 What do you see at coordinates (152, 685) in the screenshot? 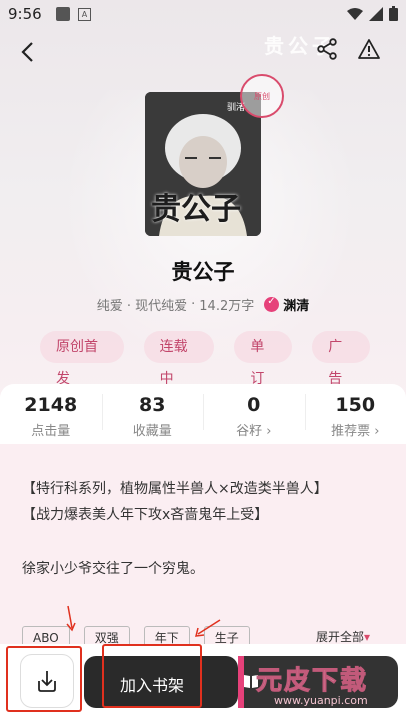
I see `add-to-shelf-label: 加入书架` at bounding box center [152, 685].